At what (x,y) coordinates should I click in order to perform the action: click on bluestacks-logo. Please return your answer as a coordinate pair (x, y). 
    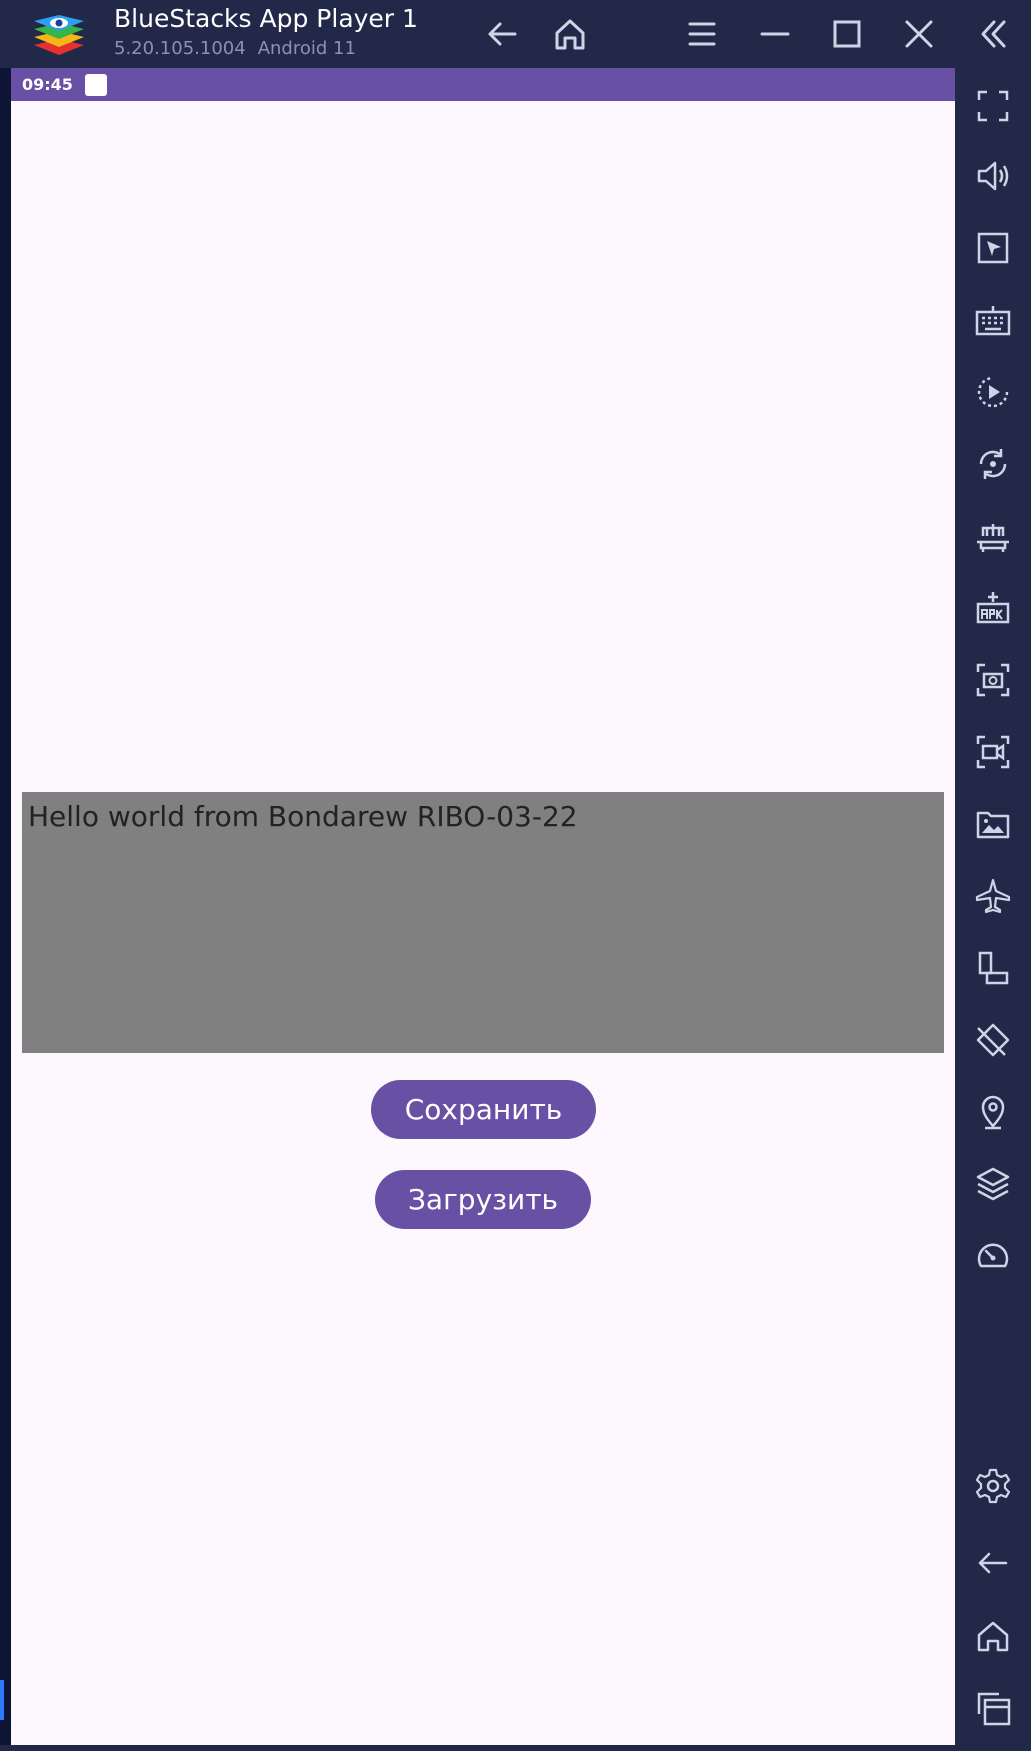
    Looking at the image, I should click on (59, 34).